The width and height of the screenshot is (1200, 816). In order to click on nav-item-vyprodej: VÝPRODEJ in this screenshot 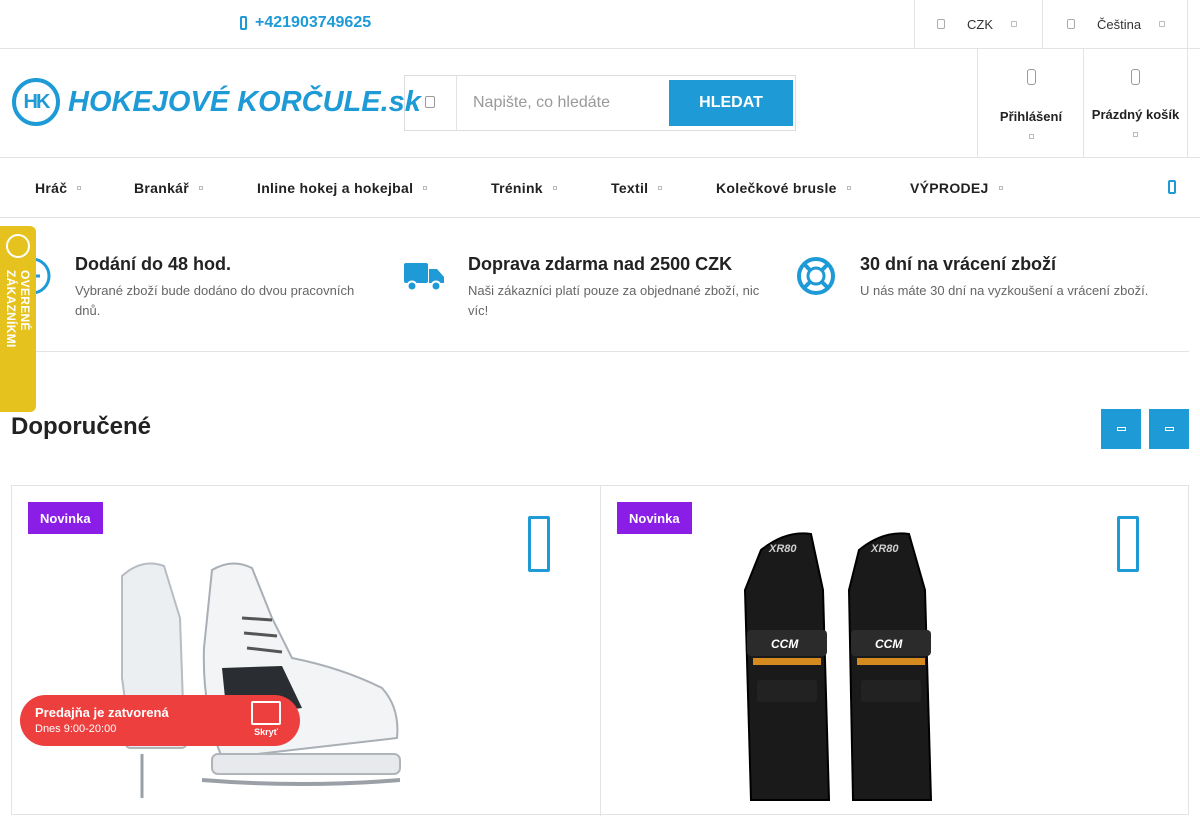, I will do `click(956, 188)`.